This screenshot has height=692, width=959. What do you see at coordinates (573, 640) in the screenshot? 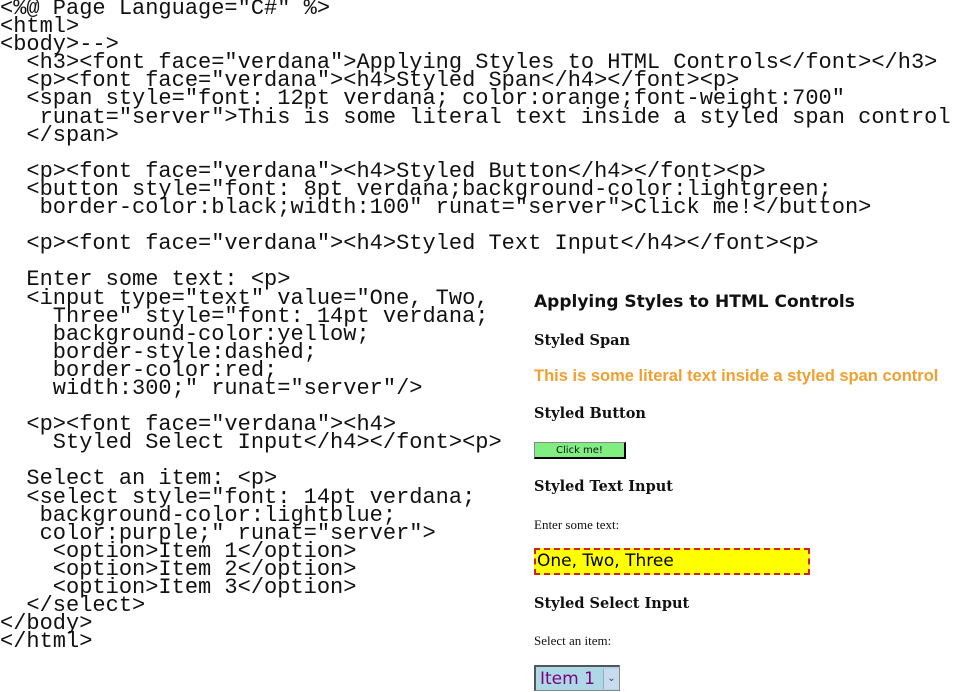
I see `select-label: Select an item:` at bounding box center [573, 640].